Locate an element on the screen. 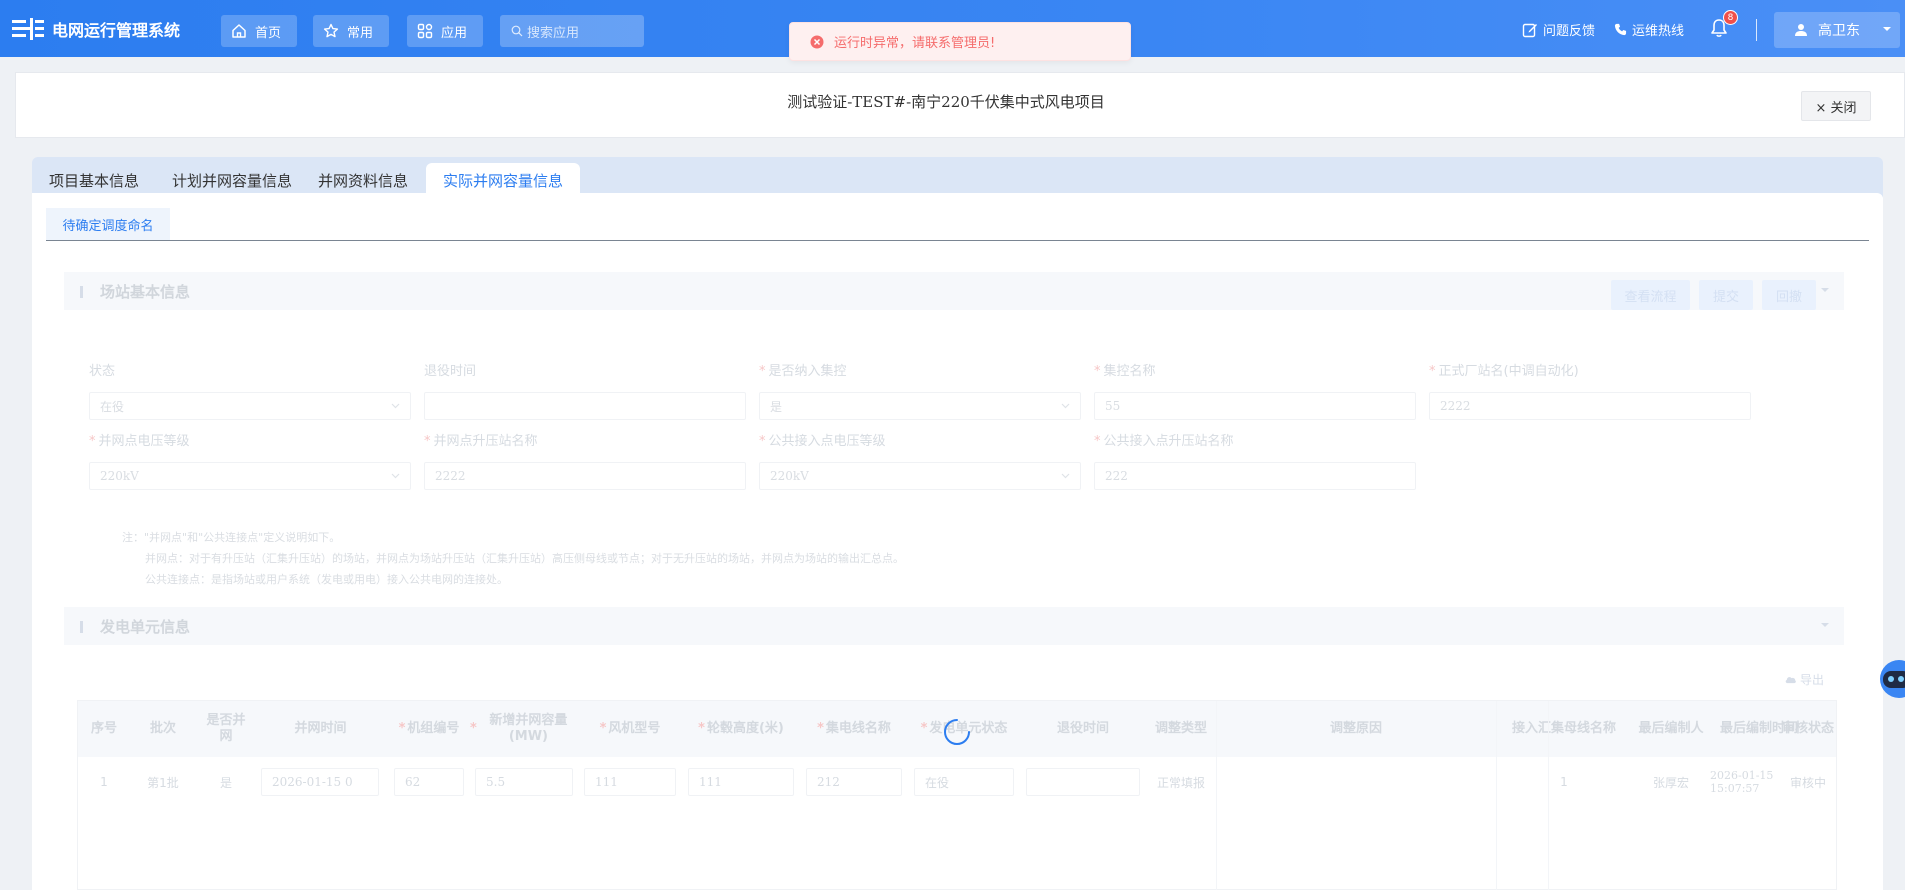 The image size is (1905, 890). caret-down-icon is located at coordinates (1887, 29).